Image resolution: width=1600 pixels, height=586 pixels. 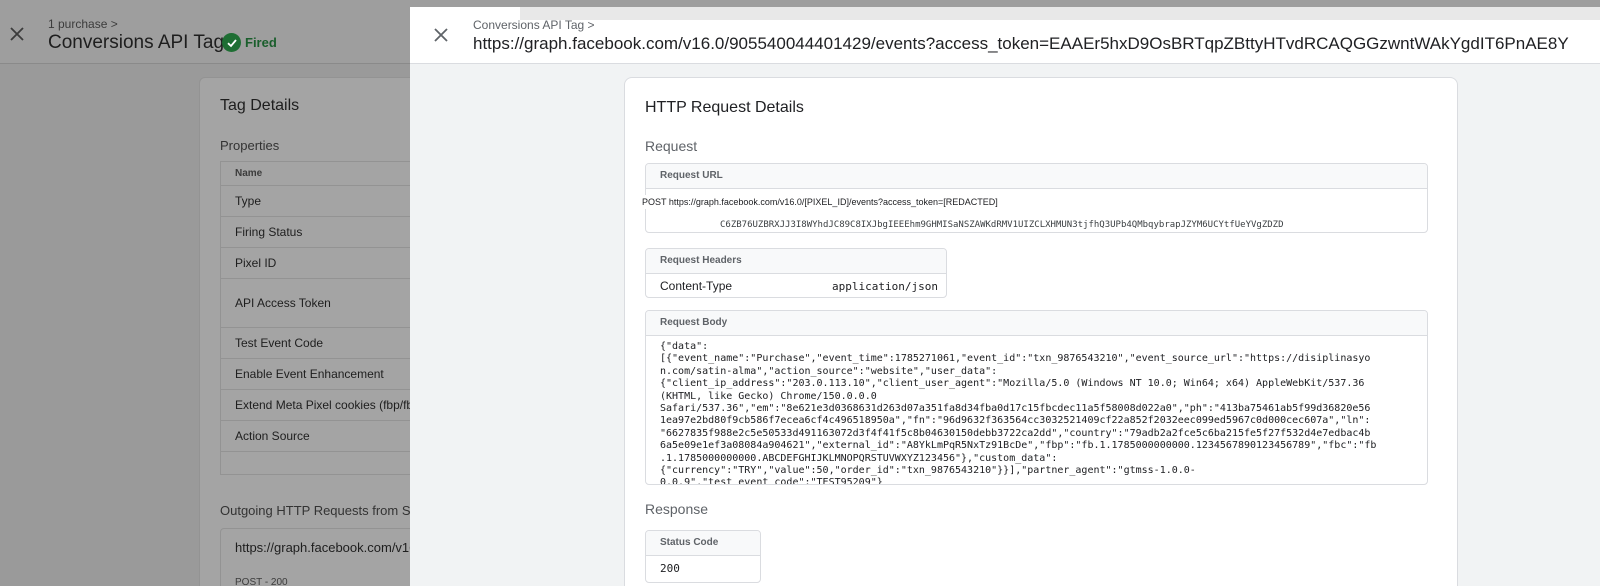 I want to click on outgoing-request-status: POST - 200, so click(x=261, y=581).